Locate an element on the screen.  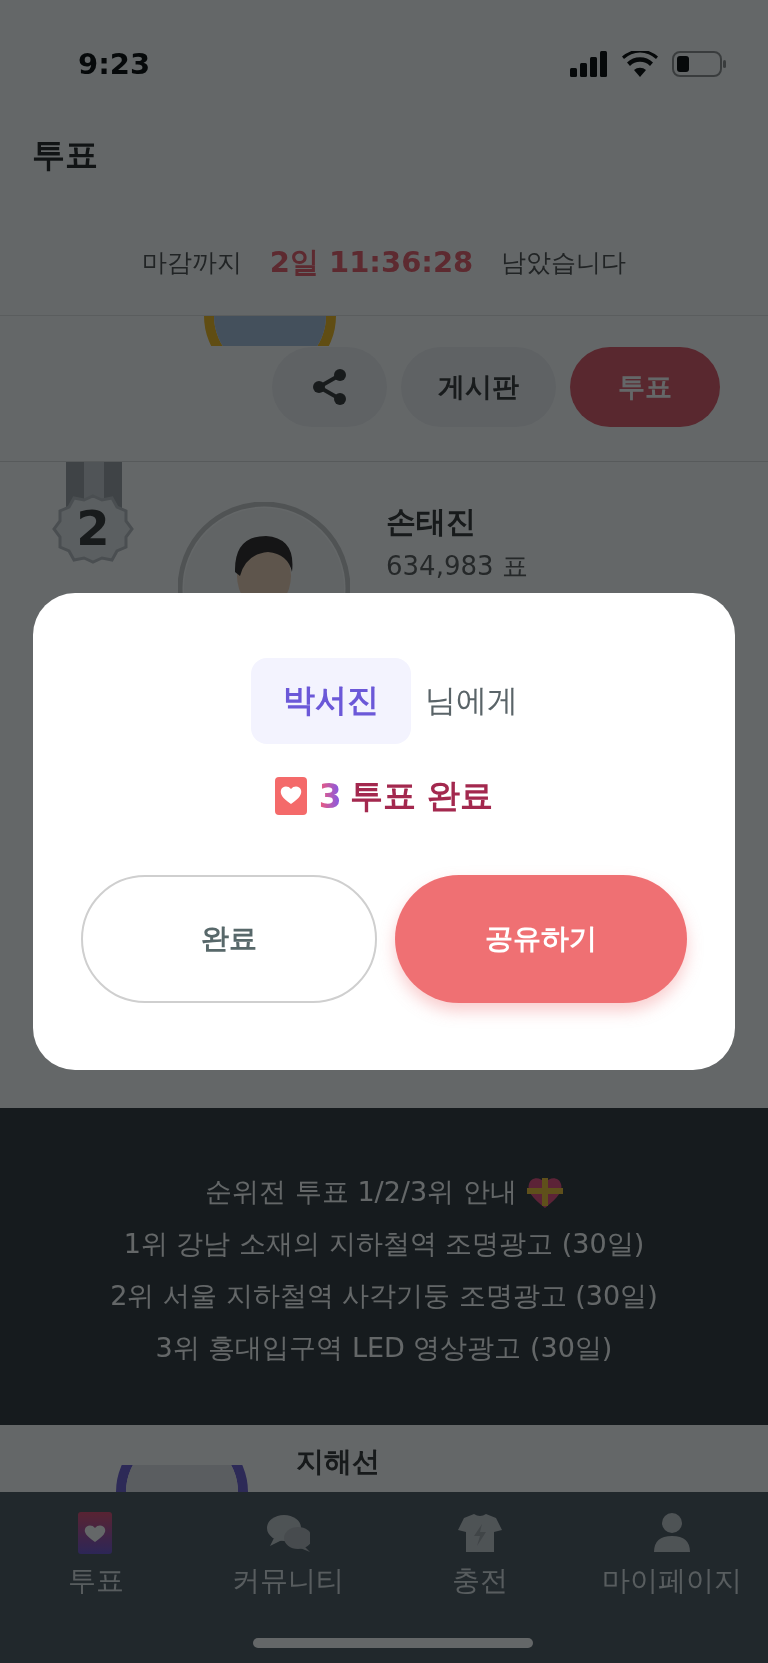
rank-number: 2 is located at coordinates (93, 528).